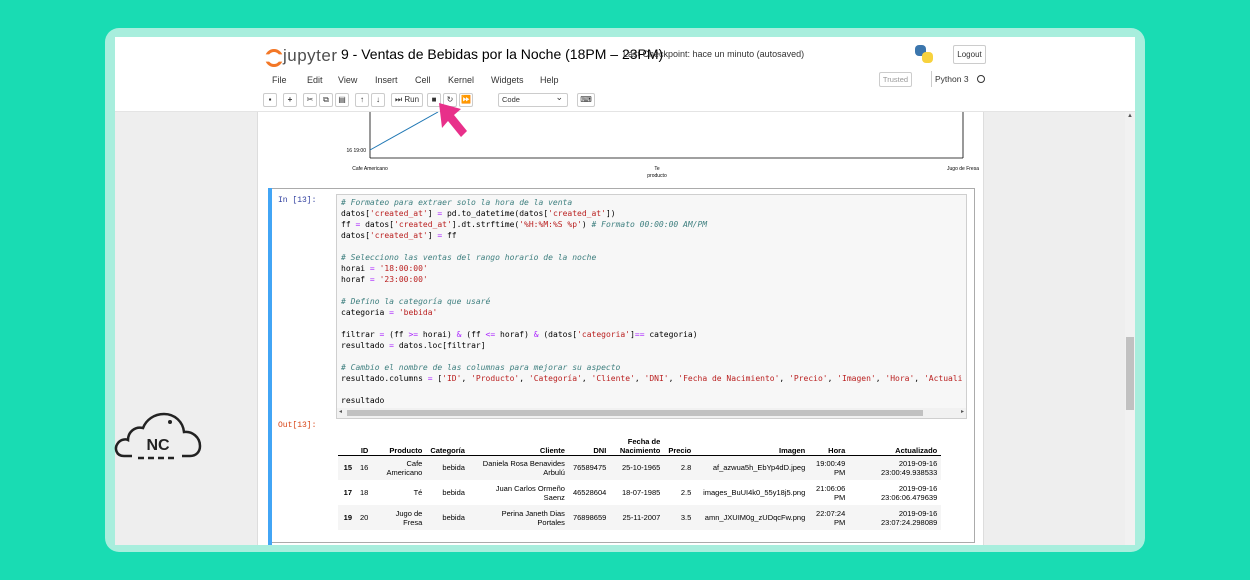 This screenshot has width=1250, height=580. I want to click on column-header: Producto, so click(399, 442).